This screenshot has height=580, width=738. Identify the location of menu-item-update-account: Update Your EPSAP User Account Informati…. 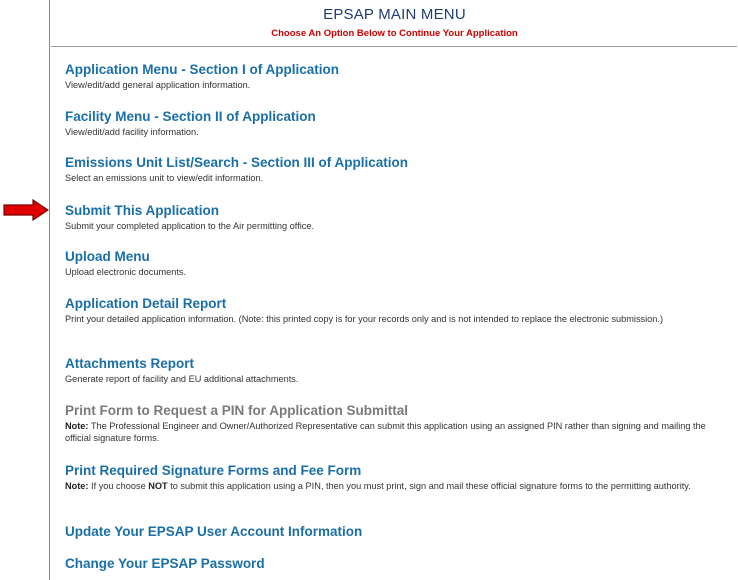
(397, 532).